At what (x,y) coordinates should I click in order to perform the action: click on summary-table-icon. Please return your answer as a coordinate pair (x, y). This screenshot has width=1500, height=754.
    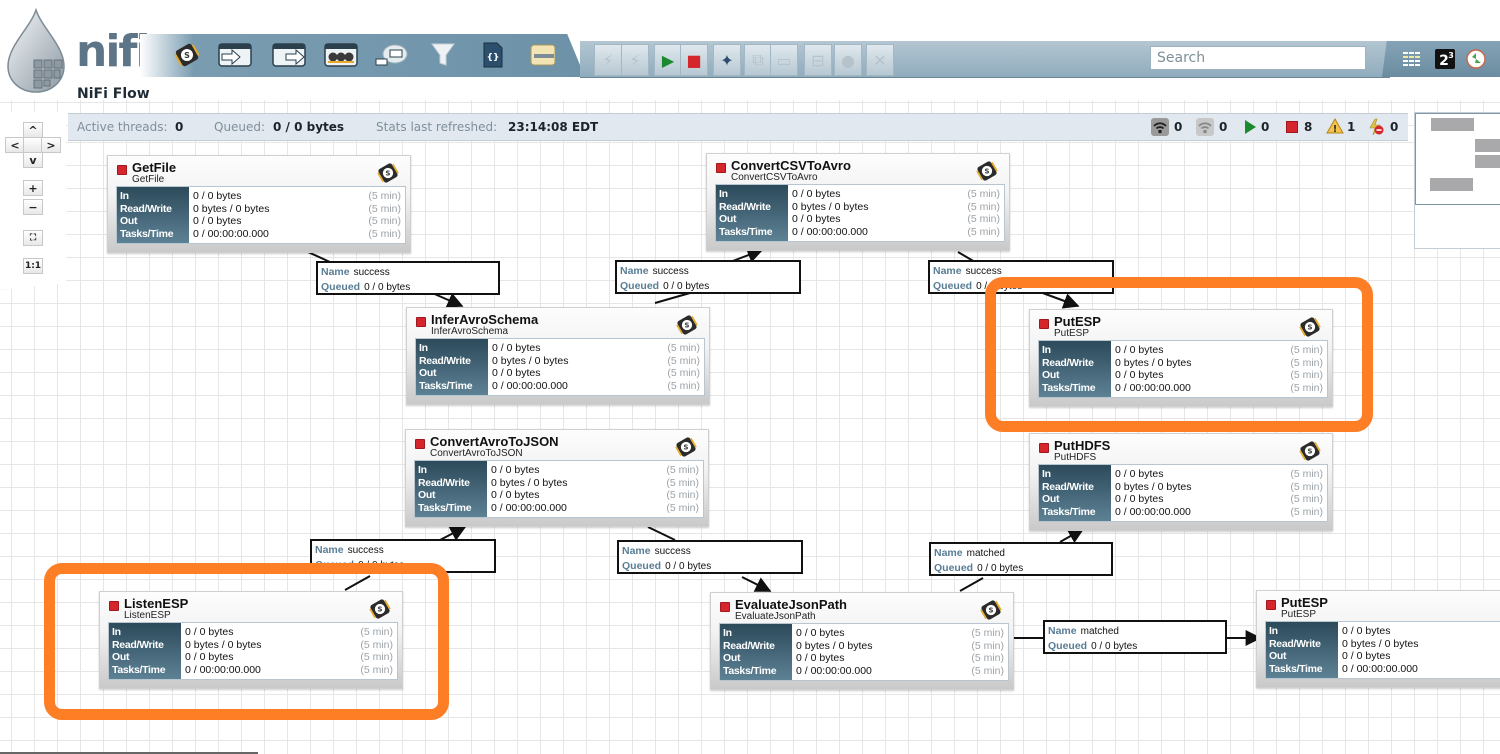
    Looking at the image, I should click on (1412, 59).